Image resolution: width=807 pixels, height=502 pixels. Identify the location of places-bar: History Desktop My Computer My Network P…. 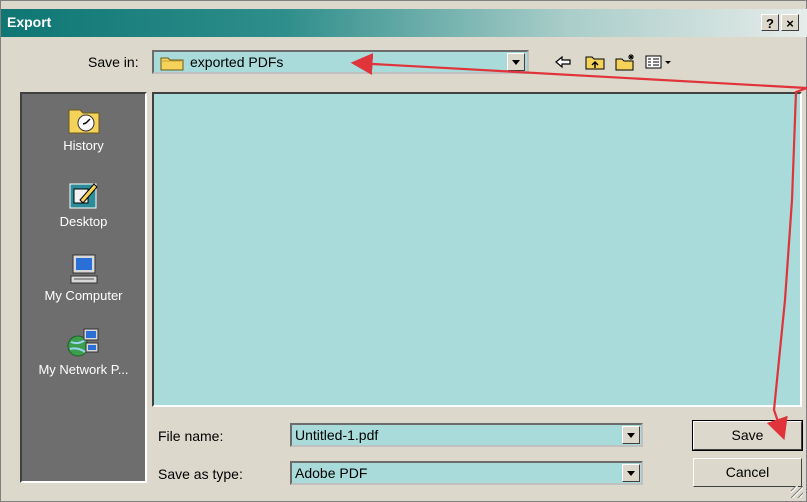
(83, 287).